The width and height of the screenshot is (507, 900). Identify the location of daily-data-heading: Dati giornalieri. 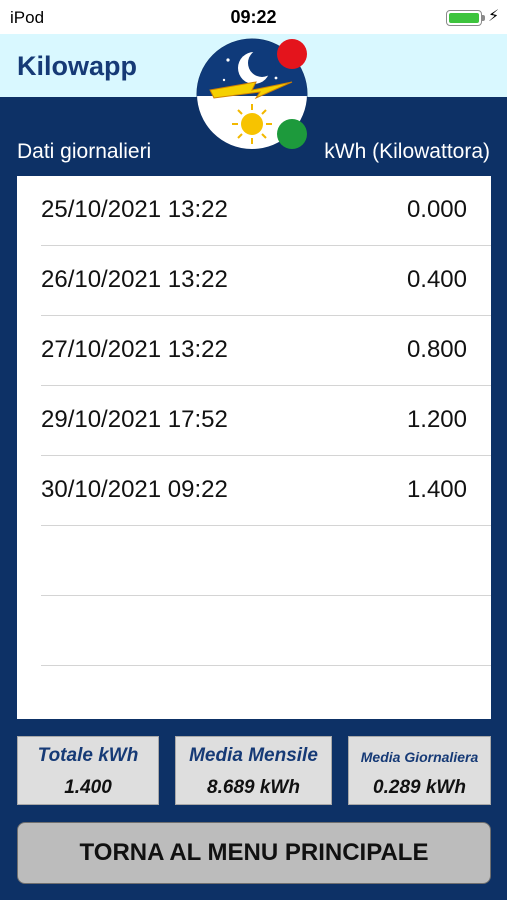
(84, 151).